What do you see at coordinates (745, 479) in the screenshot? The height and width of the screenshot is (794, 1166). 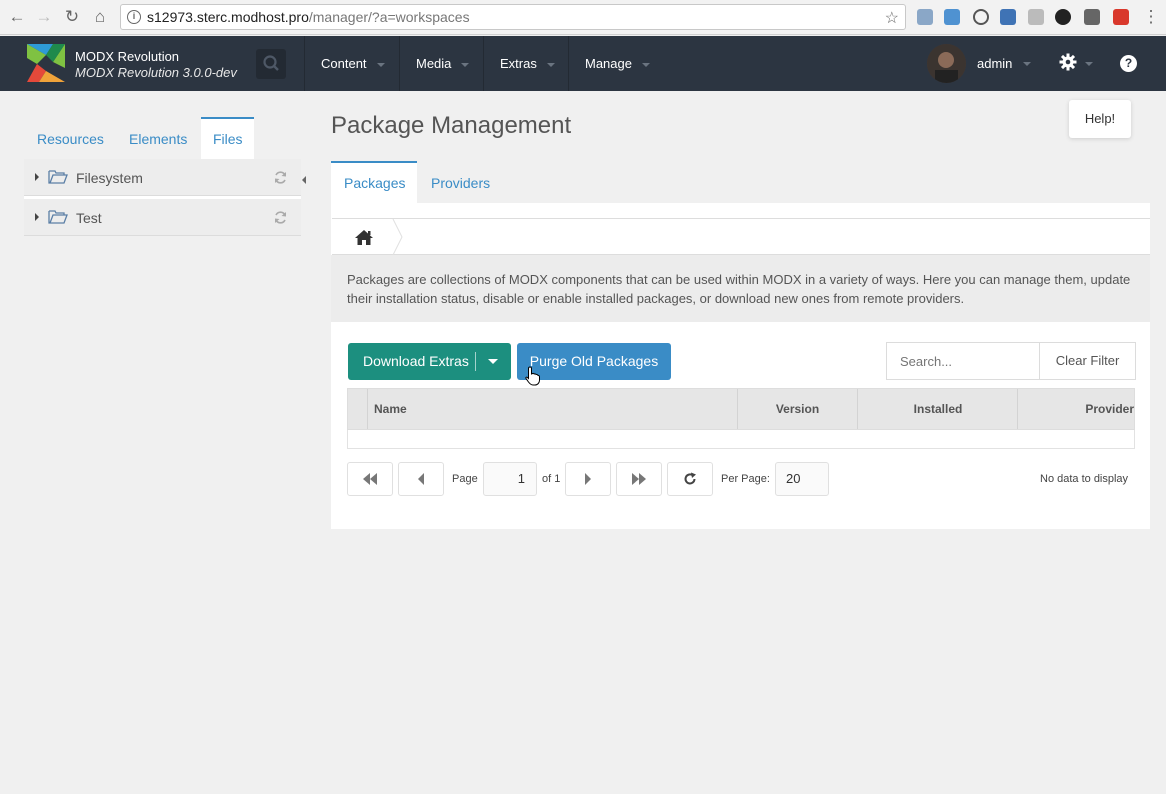 I see `per-page-label: Per Page:` at bounding box center [745, 479].